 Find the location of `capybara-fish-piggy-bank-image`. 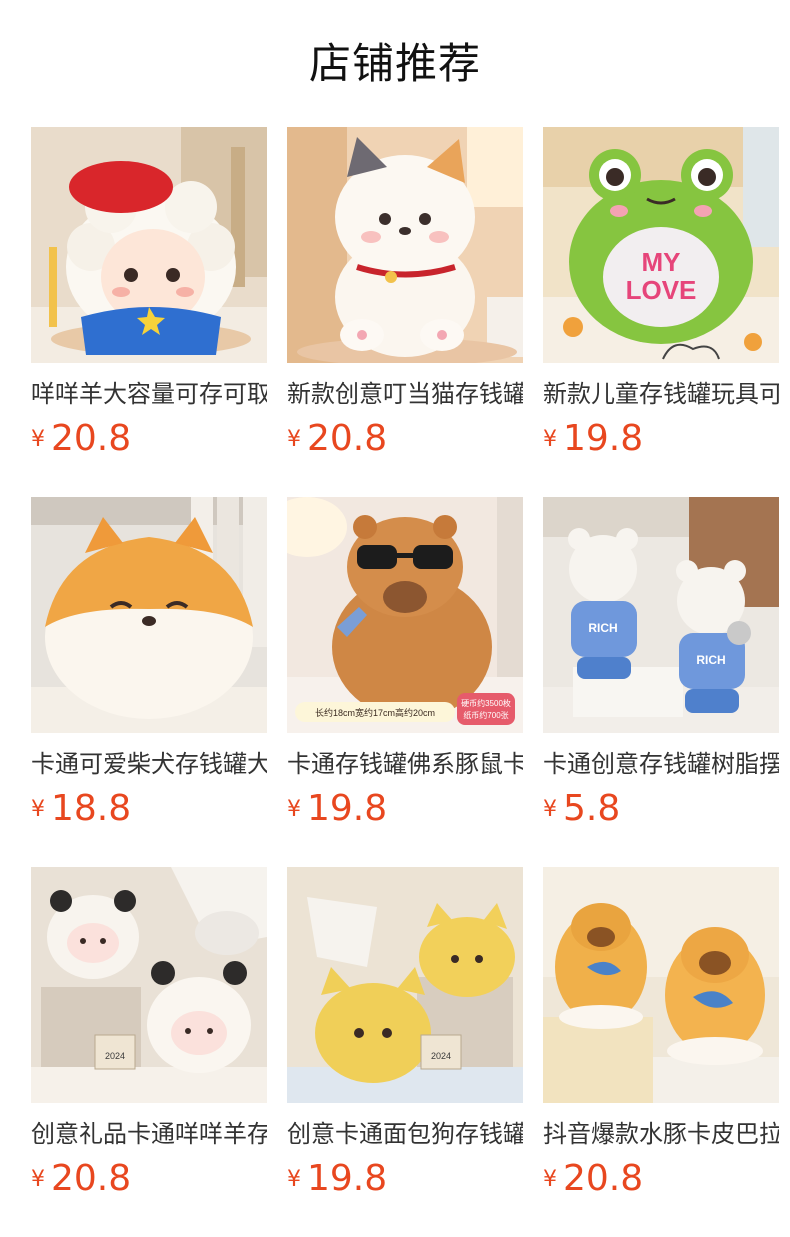

capybara-fish-piggy-bank-image is located at coordinates (661, 985).